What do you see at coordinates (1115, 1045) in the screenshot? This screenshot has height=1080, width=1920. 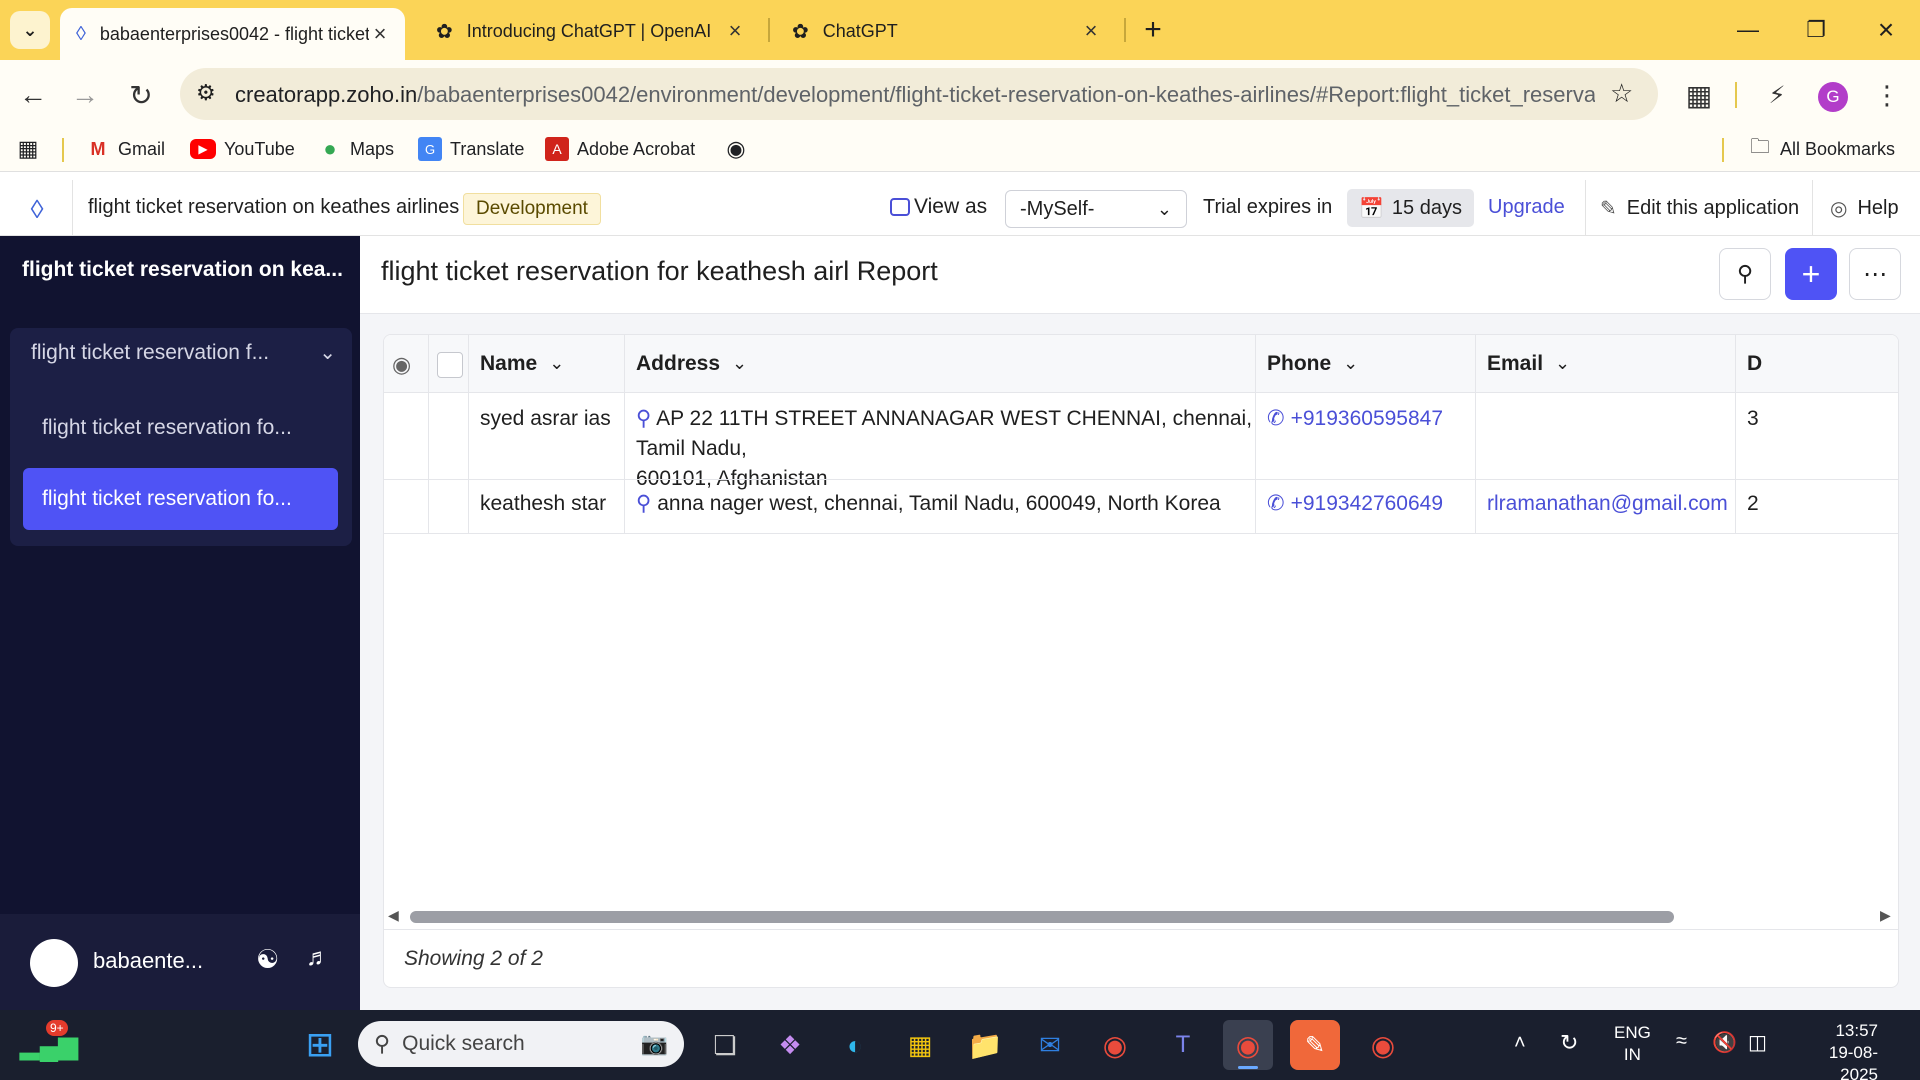 I see `chrome-icon: ◉` at bounding box center [1115, 1045].